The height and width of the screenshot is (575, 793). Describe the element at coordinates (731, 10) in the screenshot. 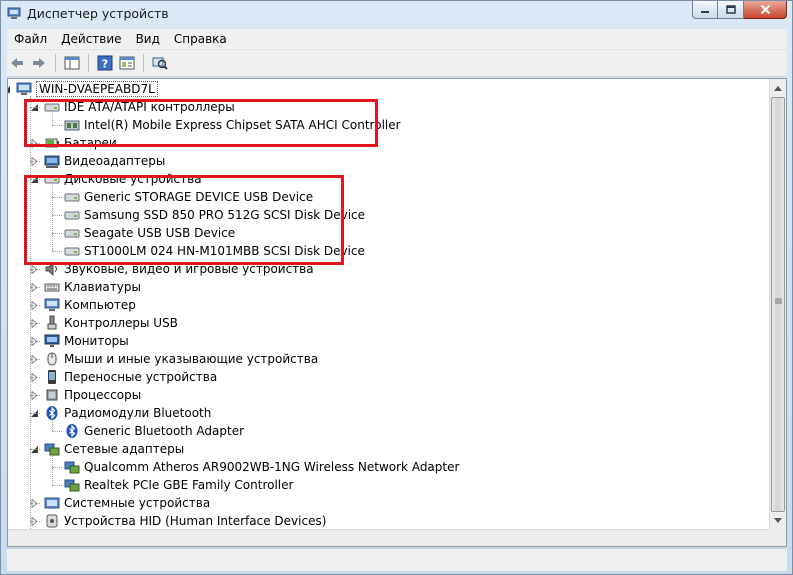

I see `maximize-button` at that location.